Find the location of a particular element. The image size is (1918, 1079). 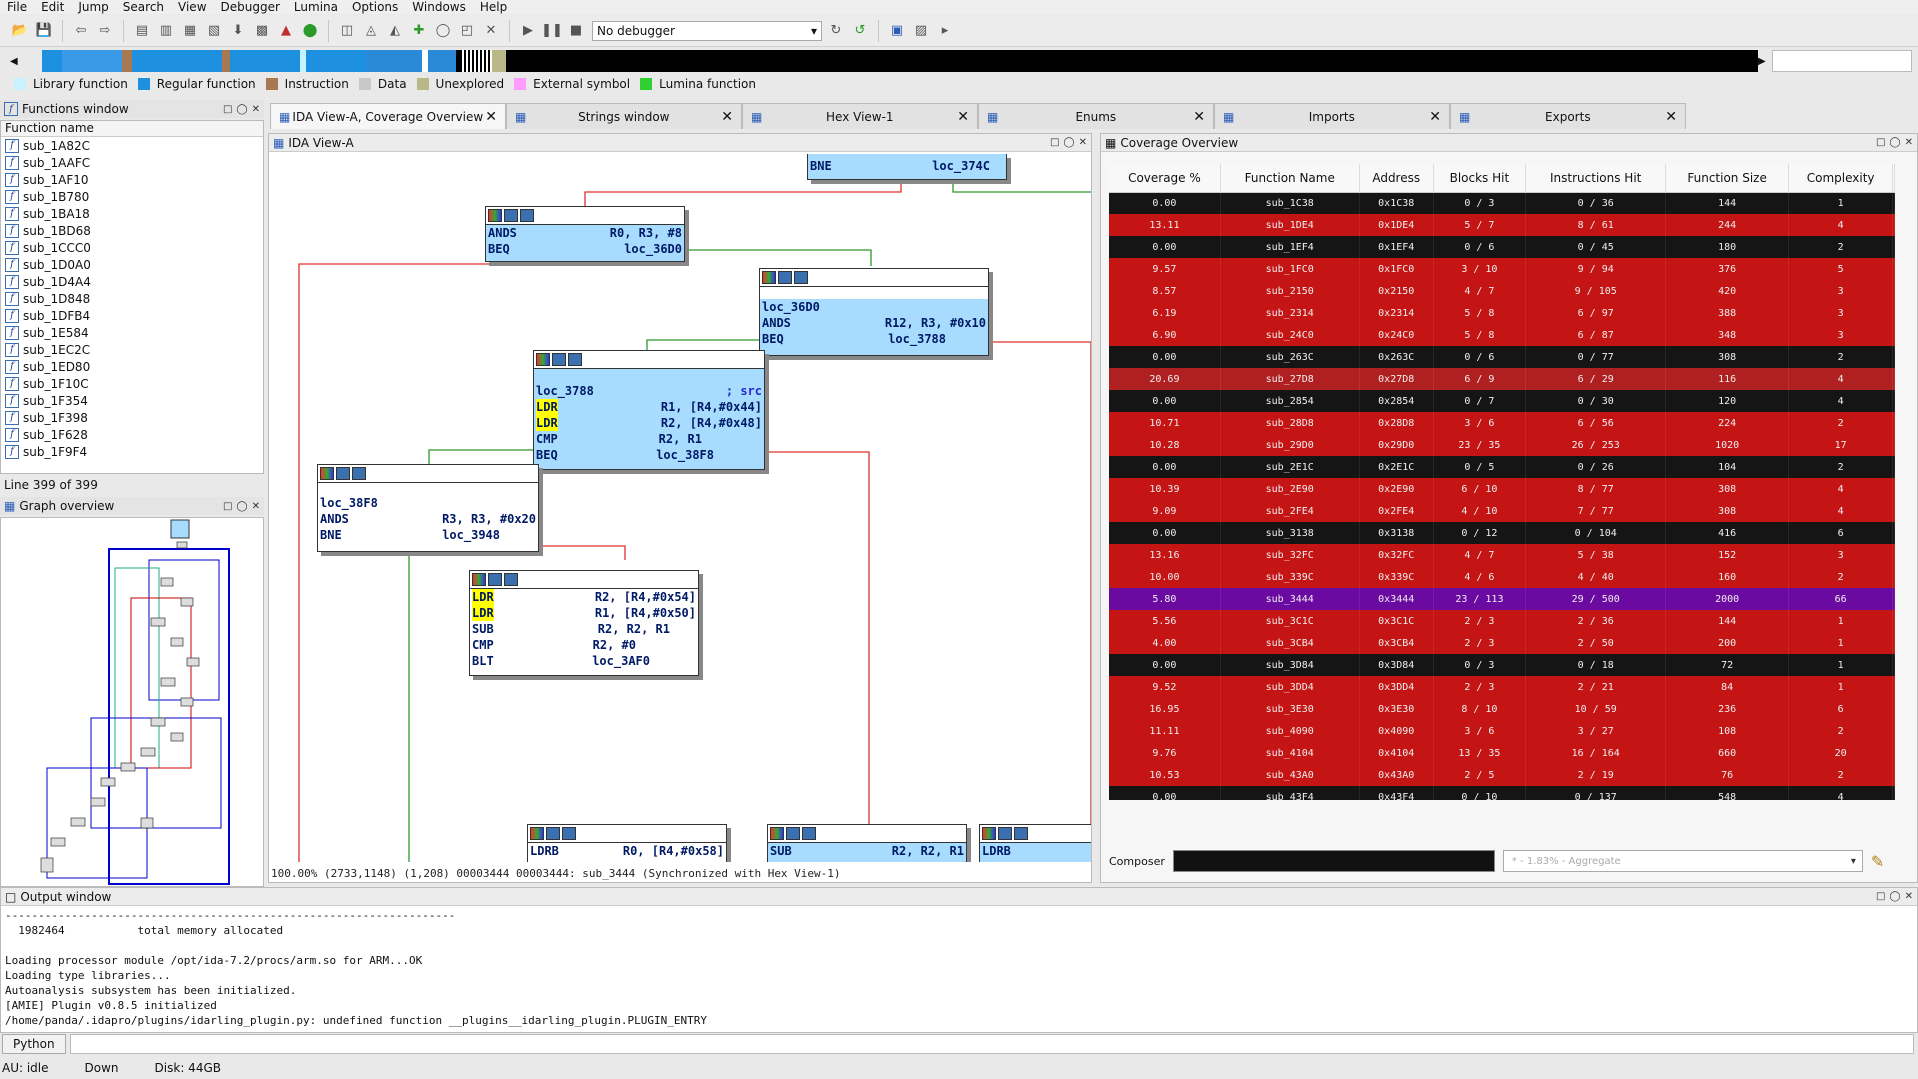

function-list-item: f sub_1DFB4 is located at coordinates (132, 315).